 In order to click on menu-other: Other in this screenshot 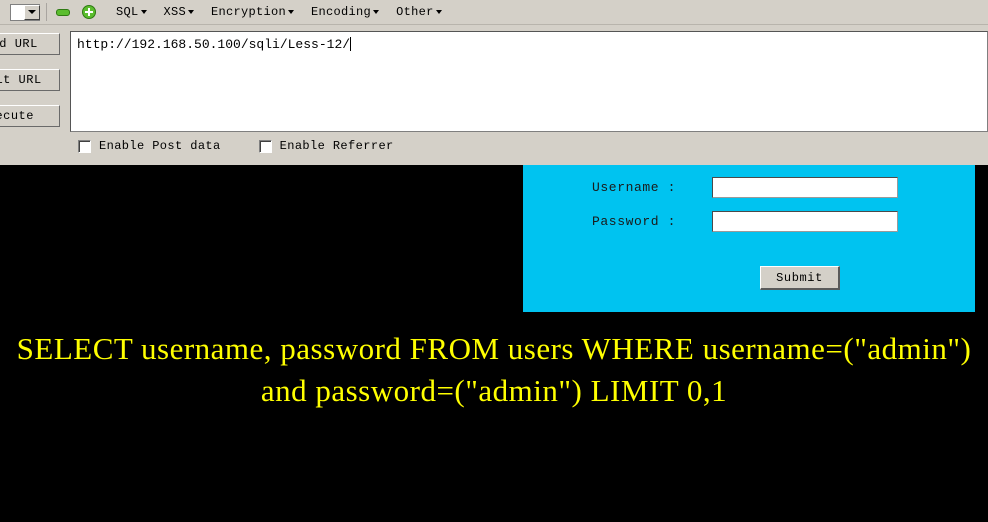, I will do `click(419, 12)`.